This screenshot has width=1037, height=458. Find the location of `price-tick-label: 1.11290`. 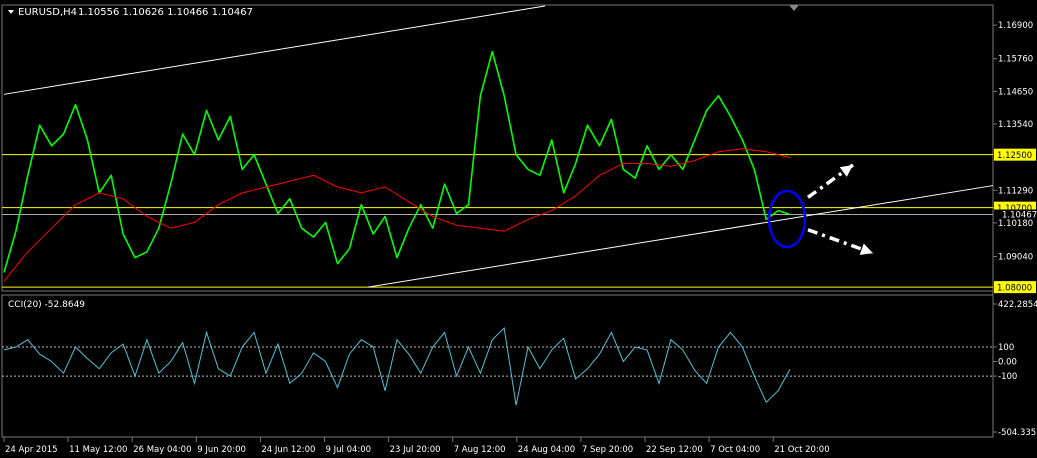

price-tick-label: 1.11290 is located at coordinates (1015, 191).